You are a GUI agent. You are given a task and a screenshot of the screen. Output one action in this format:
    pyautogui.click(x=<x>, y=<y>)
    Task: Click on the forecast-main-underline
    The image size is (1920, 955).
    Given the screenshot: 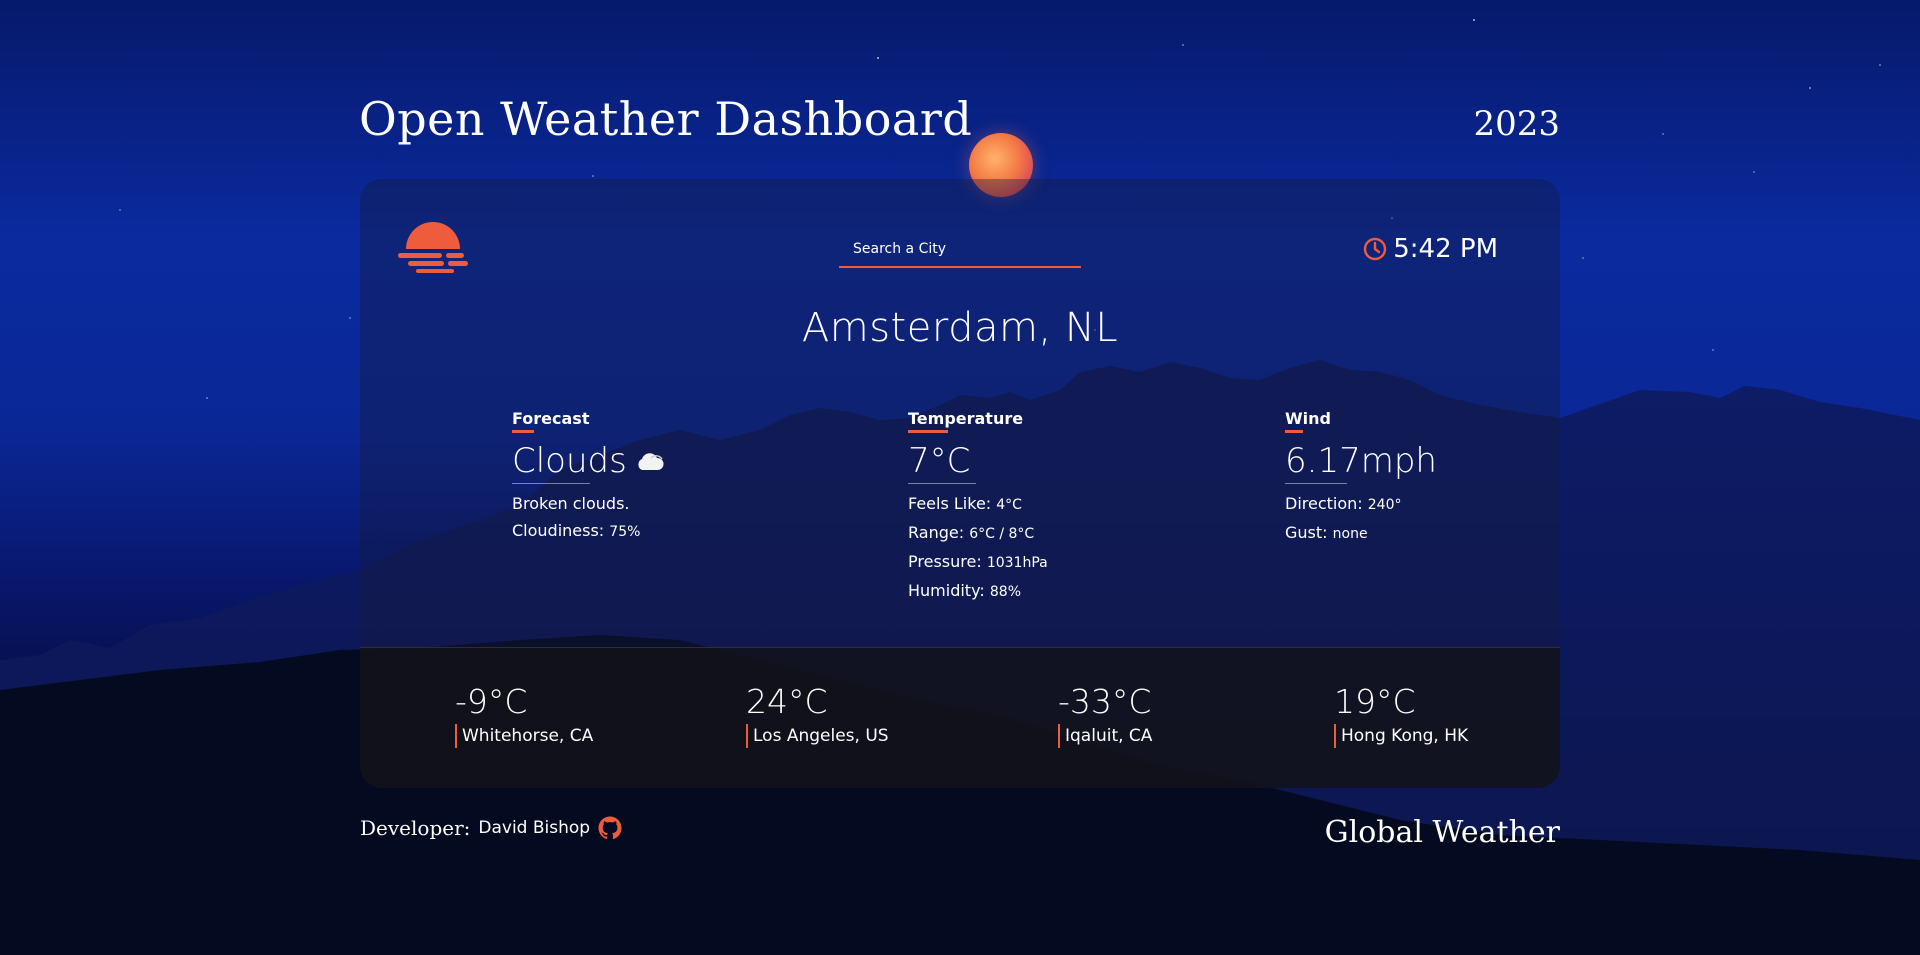 What is the action you would take?
    pyautogui.click(x=551, y=483)
    